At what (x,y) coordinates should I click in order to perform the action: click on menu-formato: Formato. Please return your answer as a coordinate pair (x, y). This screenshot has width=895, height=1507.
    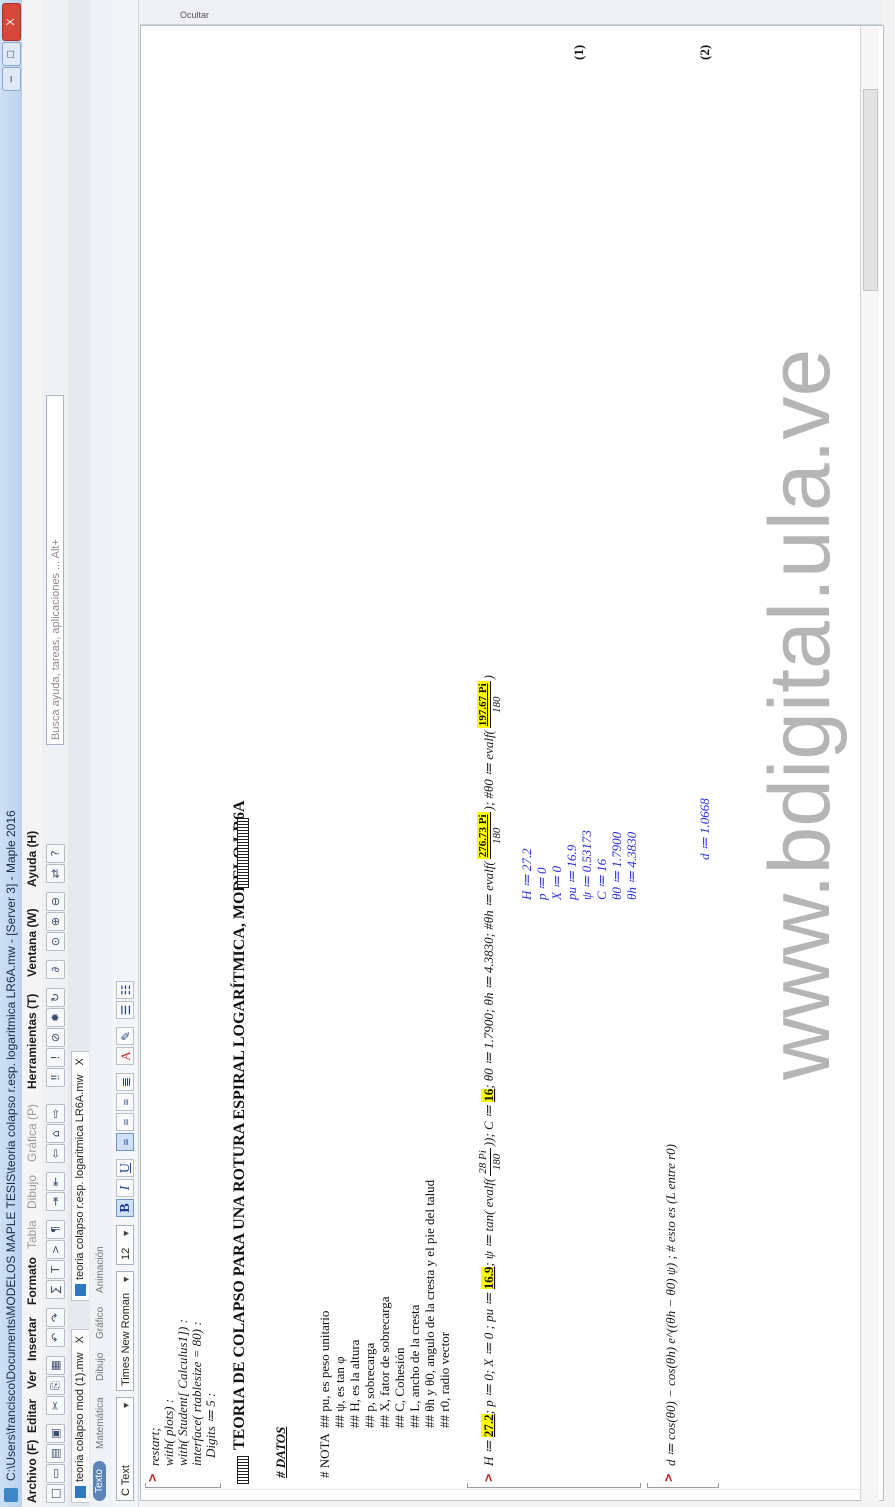
    Looking at the image, I should click on (32, 1281).